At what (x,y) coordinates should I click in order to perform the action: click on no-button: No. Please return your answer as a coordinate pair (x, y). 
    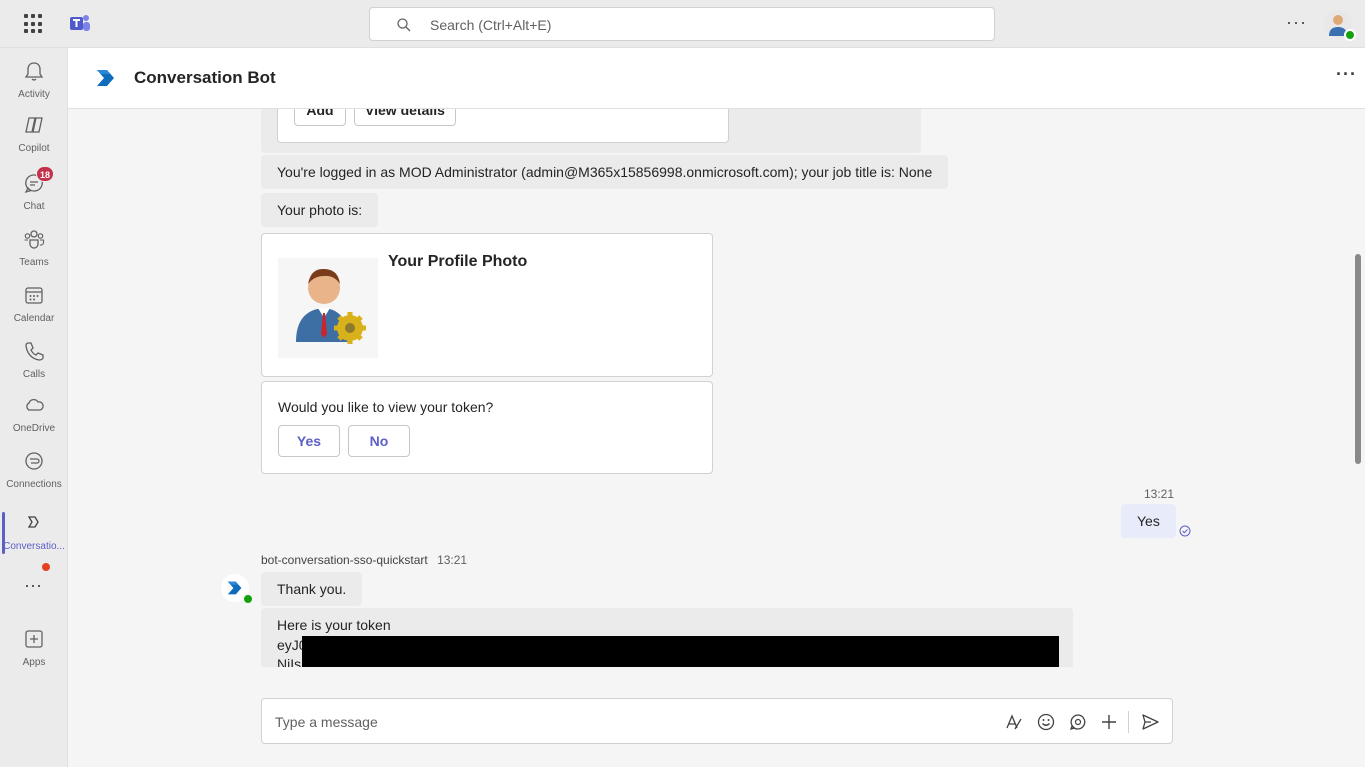
    Looking at the image, I should click on (379, 441).